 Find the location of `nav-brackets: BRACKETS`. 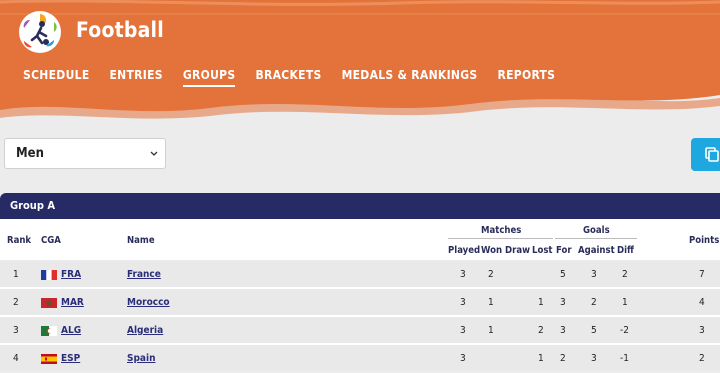

nav-brackets: BRACKETS is located at coordinates (288, 77).